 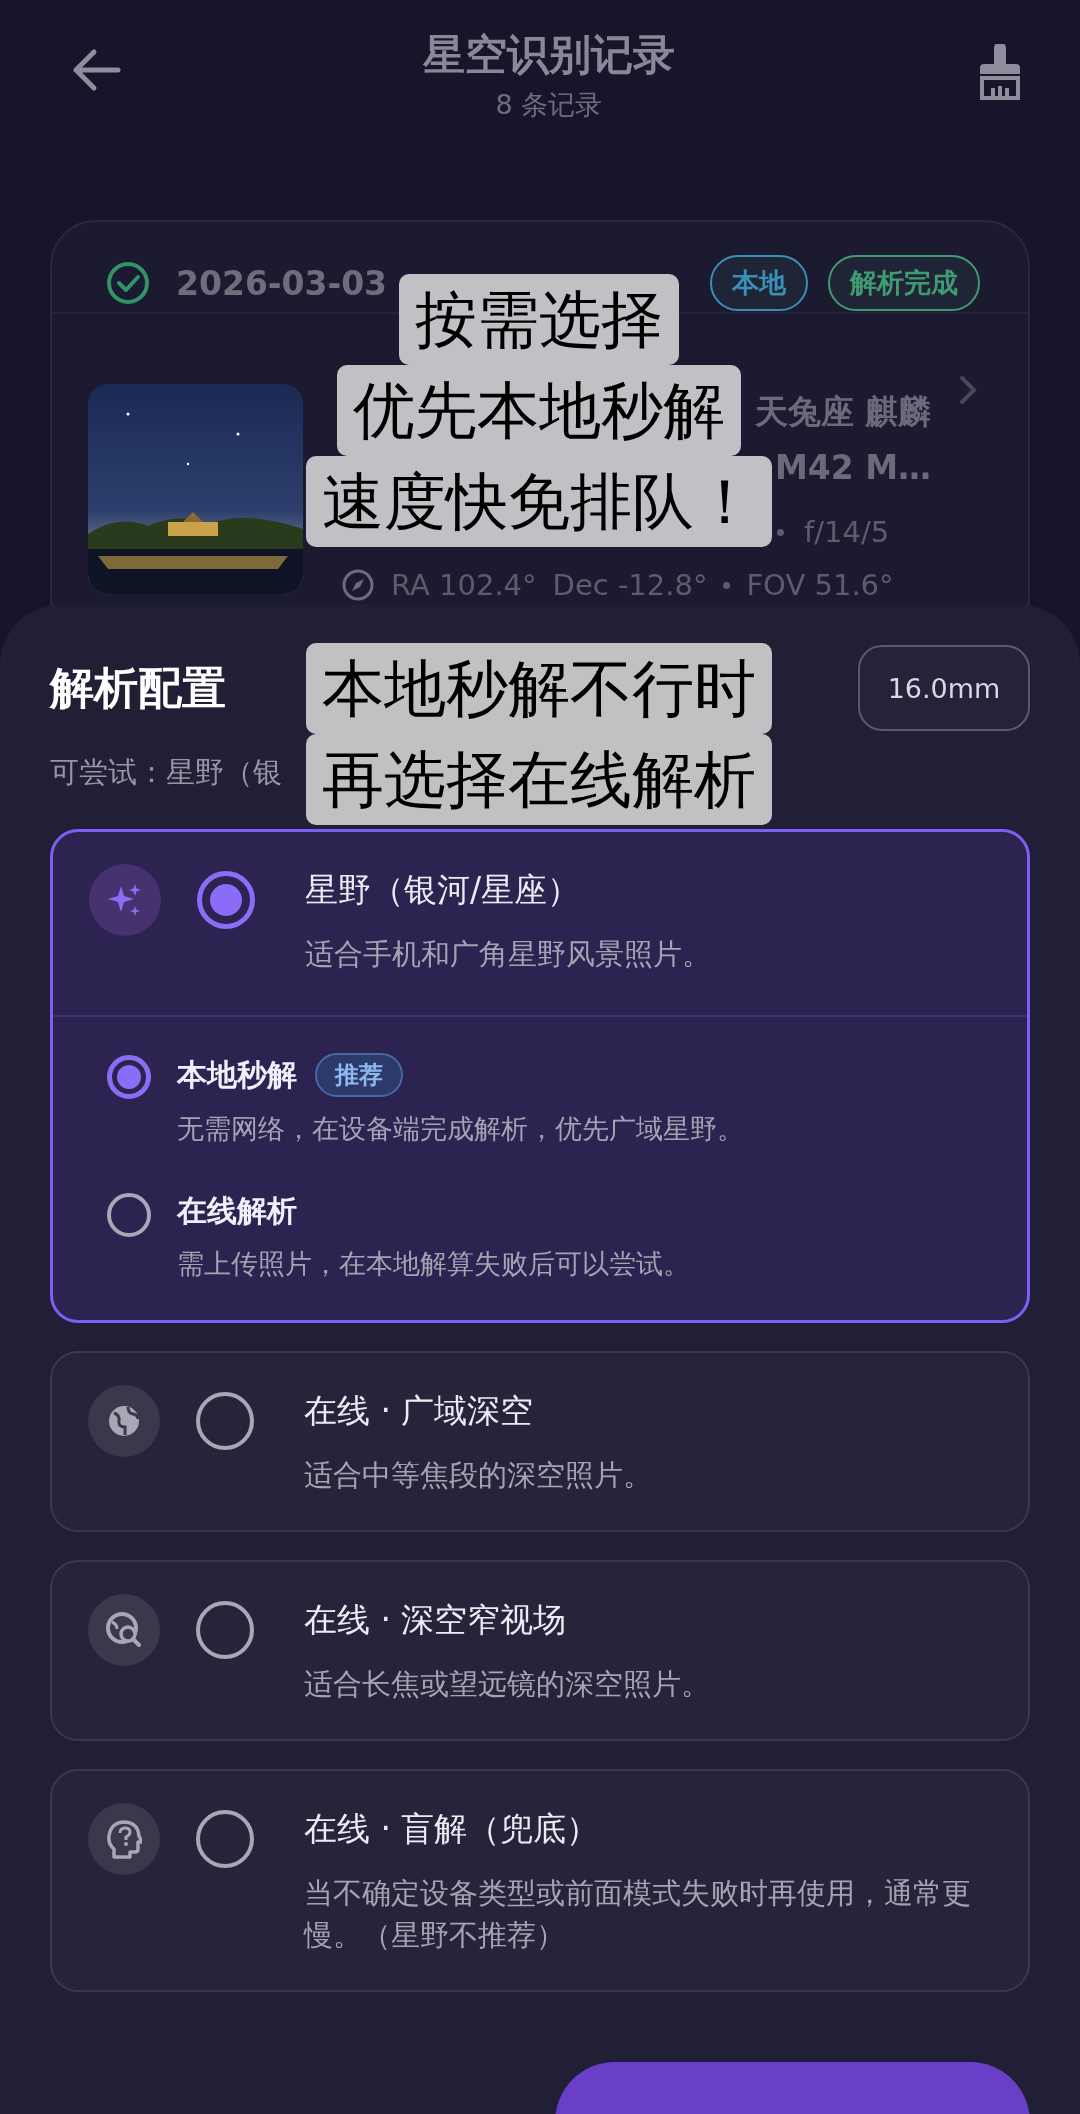 I want to click on option-description: 需上传照片，在本地解算失败后可以尝试。, so click(x=433, y=1264).